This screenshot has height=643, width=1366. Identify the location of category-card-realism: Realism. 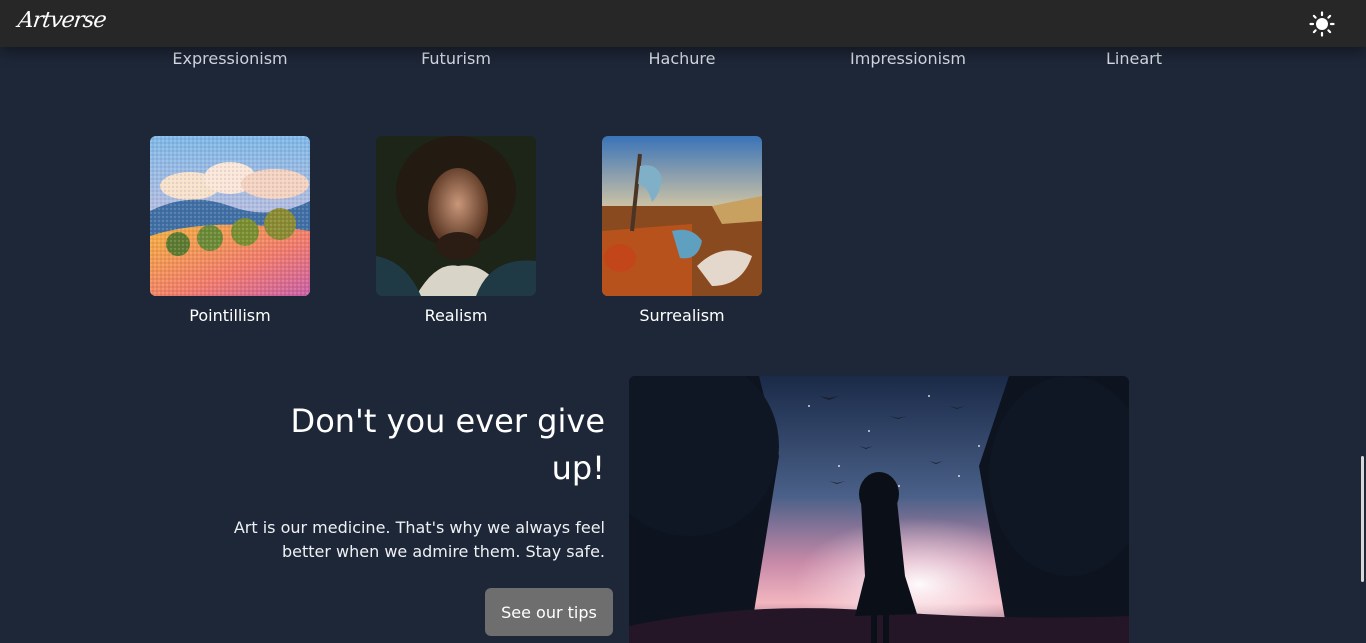
(456, 230).